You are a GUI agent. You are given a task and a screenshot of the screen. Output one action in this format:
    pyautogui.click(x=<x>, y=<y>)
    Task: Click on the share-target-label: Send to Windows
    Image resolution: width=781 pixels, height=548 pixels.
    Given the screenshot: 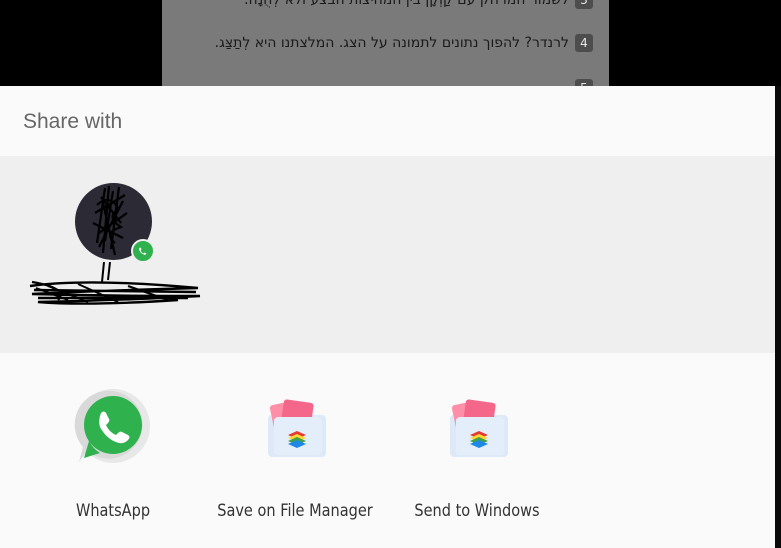 What is the action you would take?
    pyautogui.click(x=477, y=510)
    